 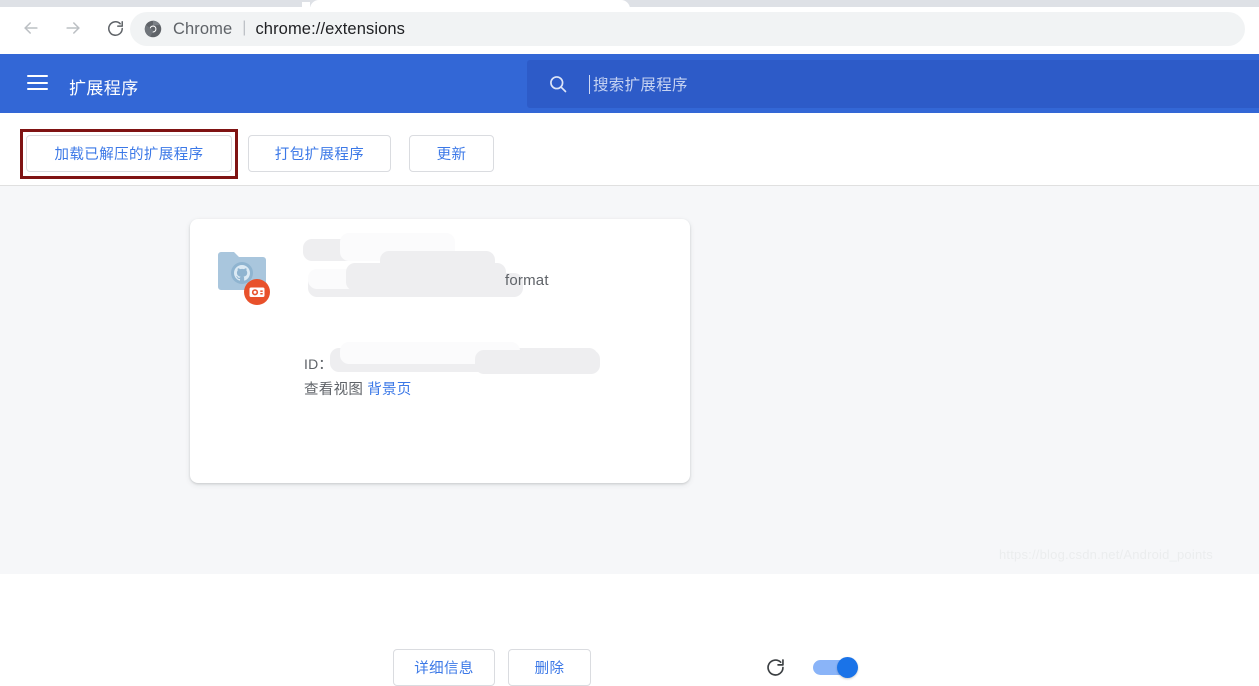 I want to click on update-button: 更新, so click(x=451, y=153).